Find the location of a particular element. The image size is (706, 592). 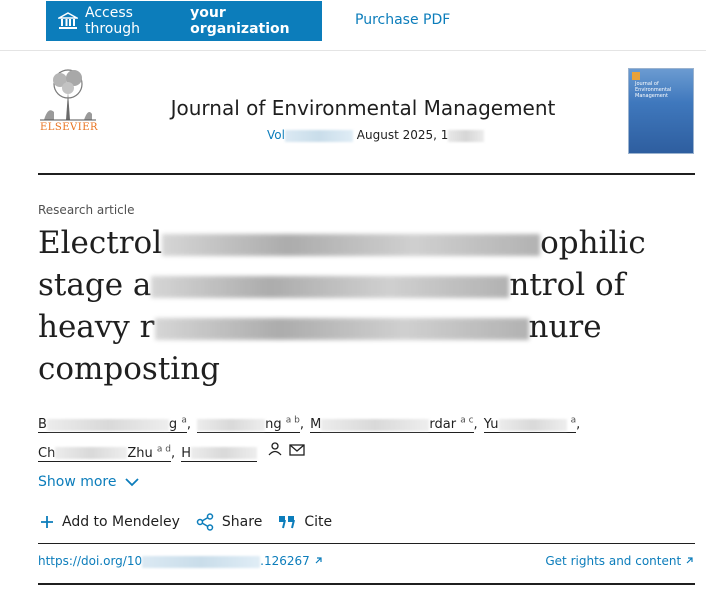

title-text-line3-end: nure is located at coordinates (565, 327).